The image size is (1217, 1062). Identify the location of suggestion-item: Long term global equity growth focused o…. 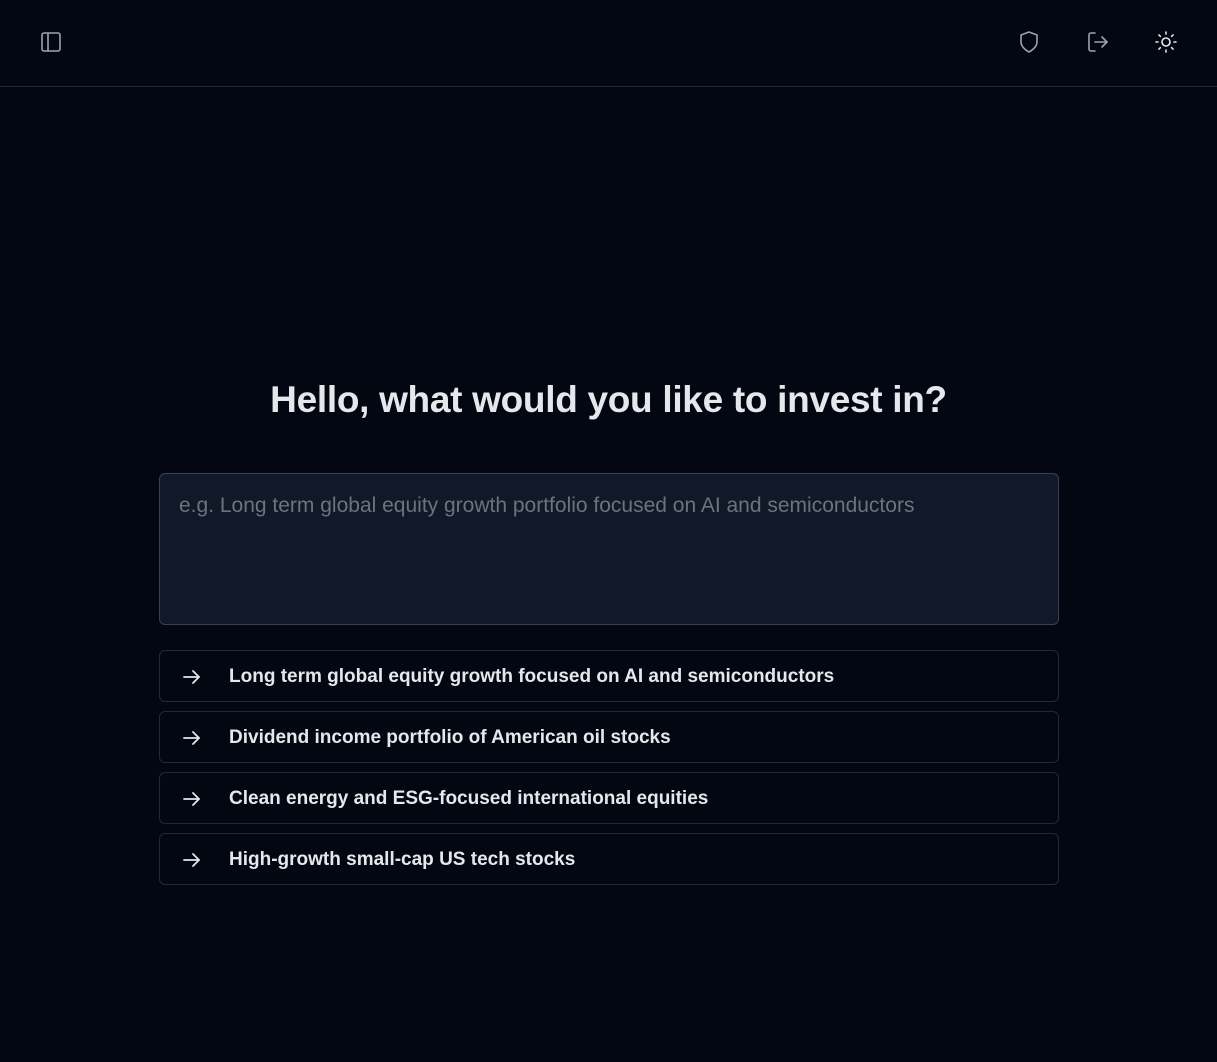
(609, 676).